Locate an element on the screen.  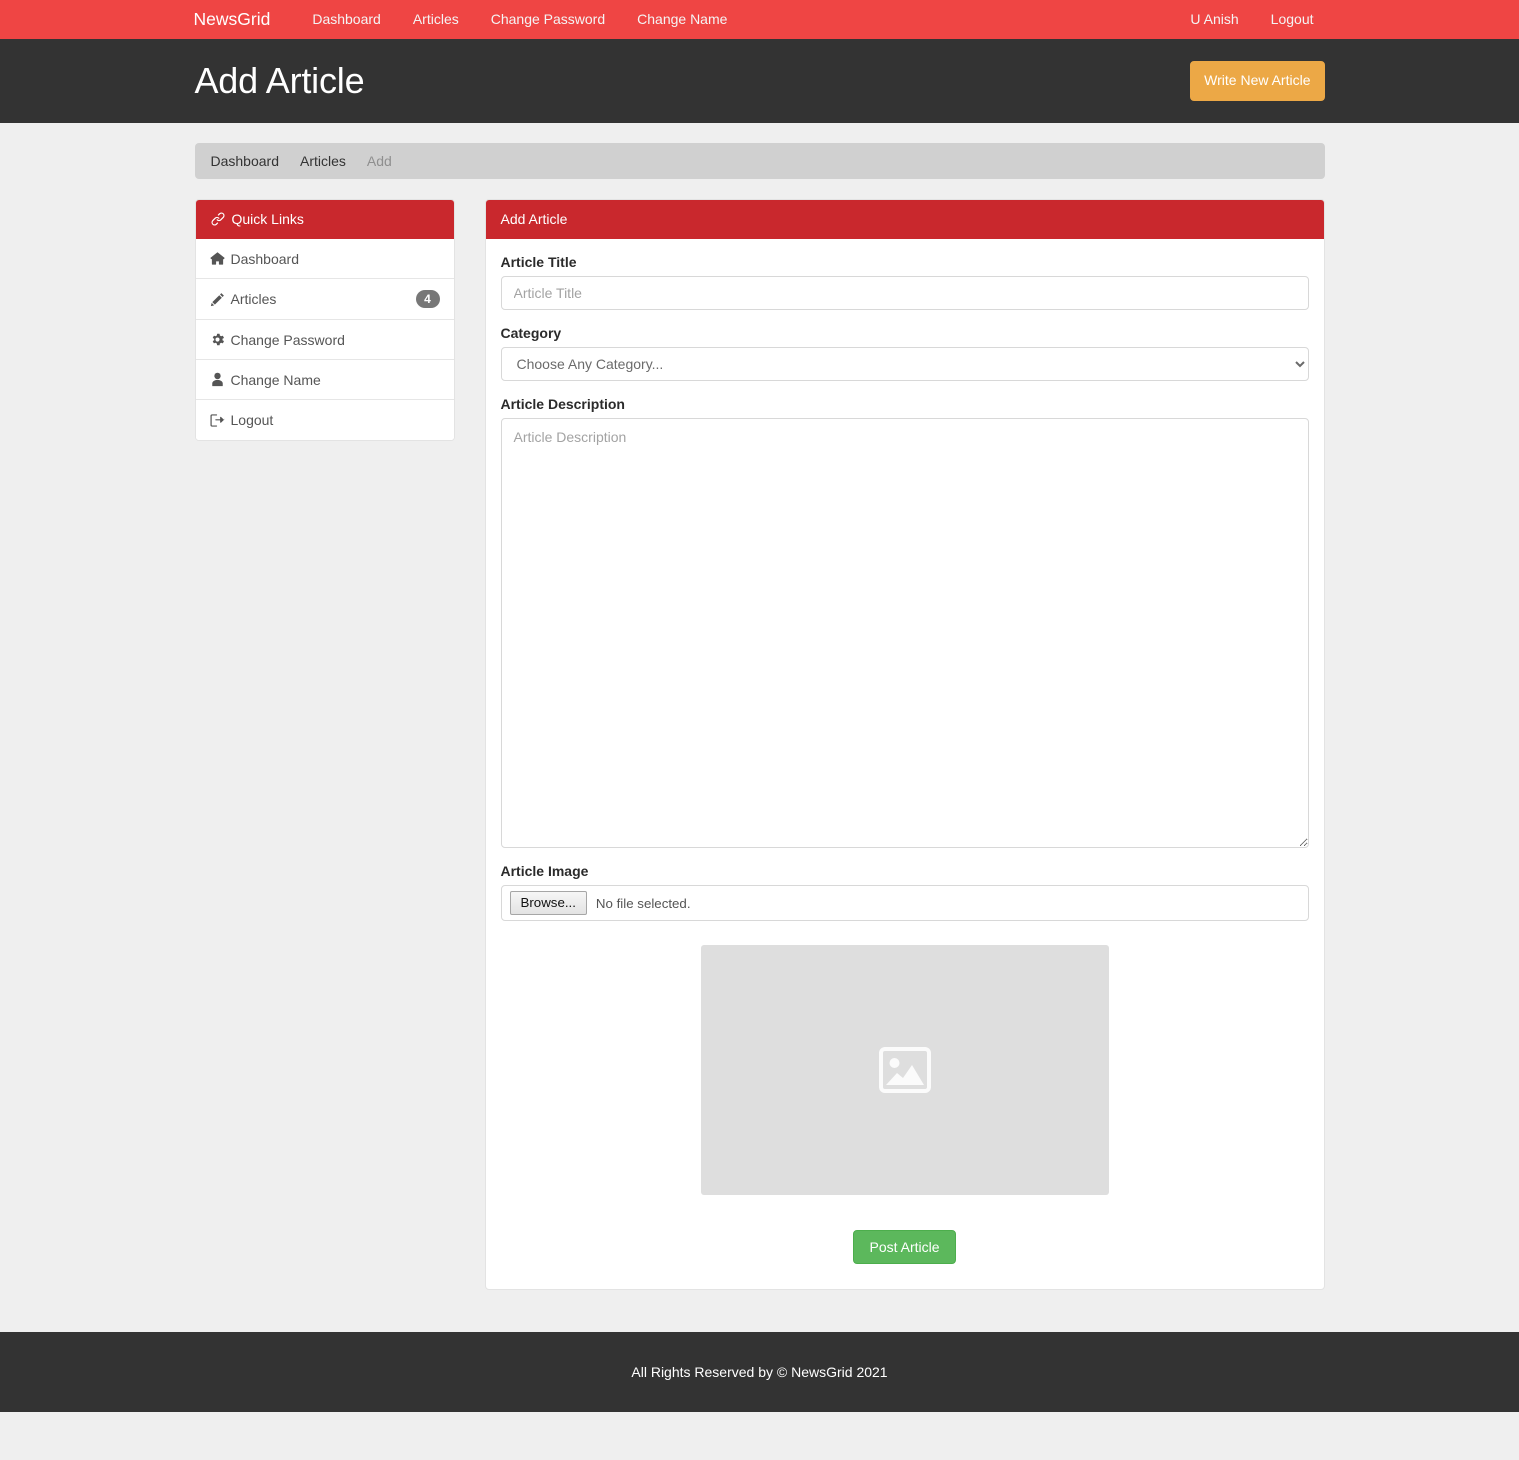
nav-link-logout: Logout is located at coordinates (1292, 19).